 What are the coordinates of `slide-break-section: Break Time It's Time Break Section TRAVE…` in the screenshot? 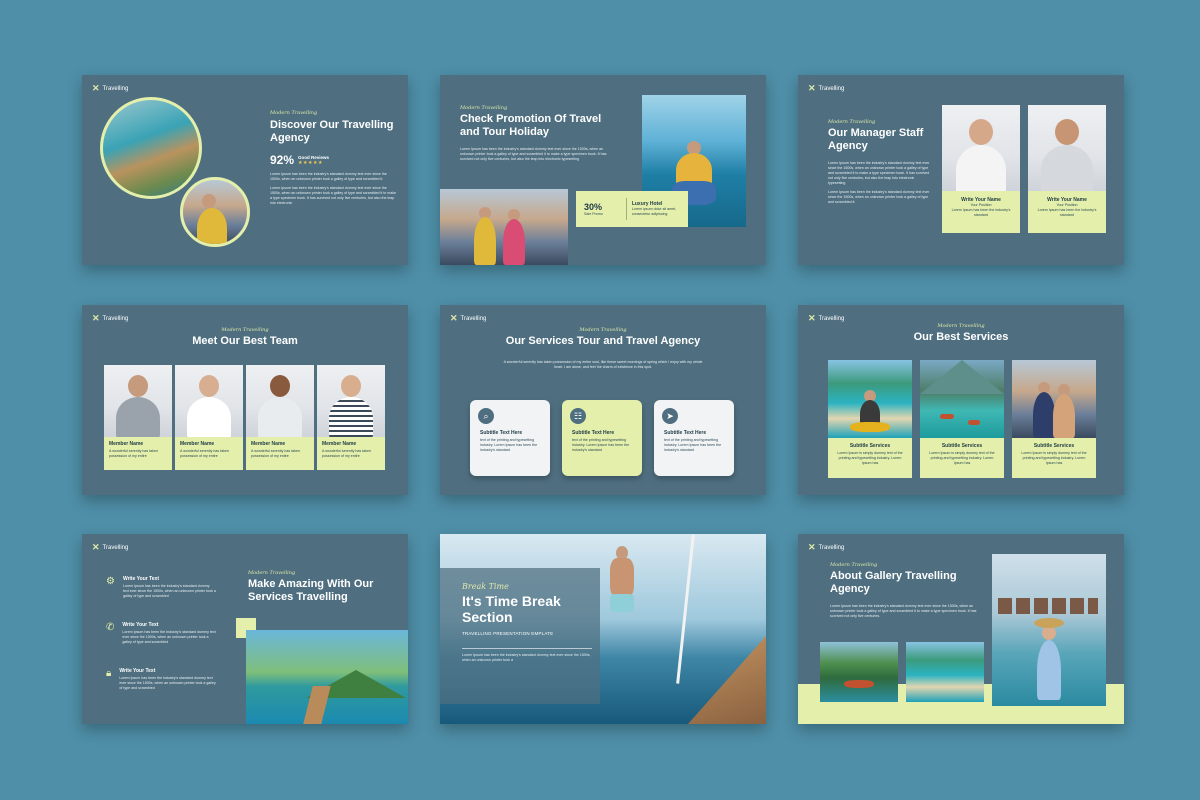 It's located at (603, 629).